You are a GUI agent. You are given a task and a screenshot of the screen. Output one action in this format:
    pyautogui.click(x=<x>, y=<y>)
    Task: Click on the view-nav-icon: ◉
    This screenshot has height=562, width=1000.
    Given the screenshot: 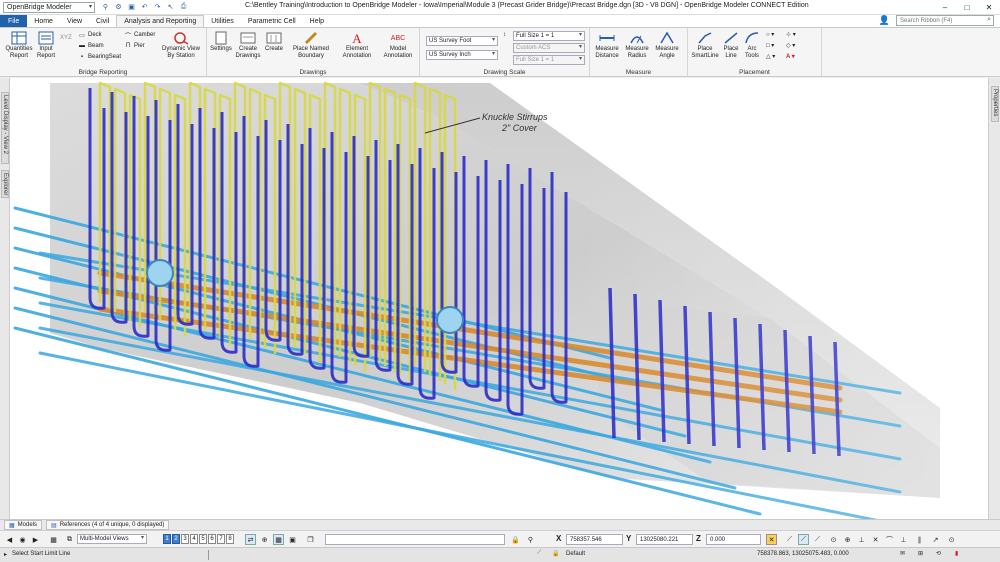 What is the action you would take?
    pyautogui.click(x=22, y=539)
    